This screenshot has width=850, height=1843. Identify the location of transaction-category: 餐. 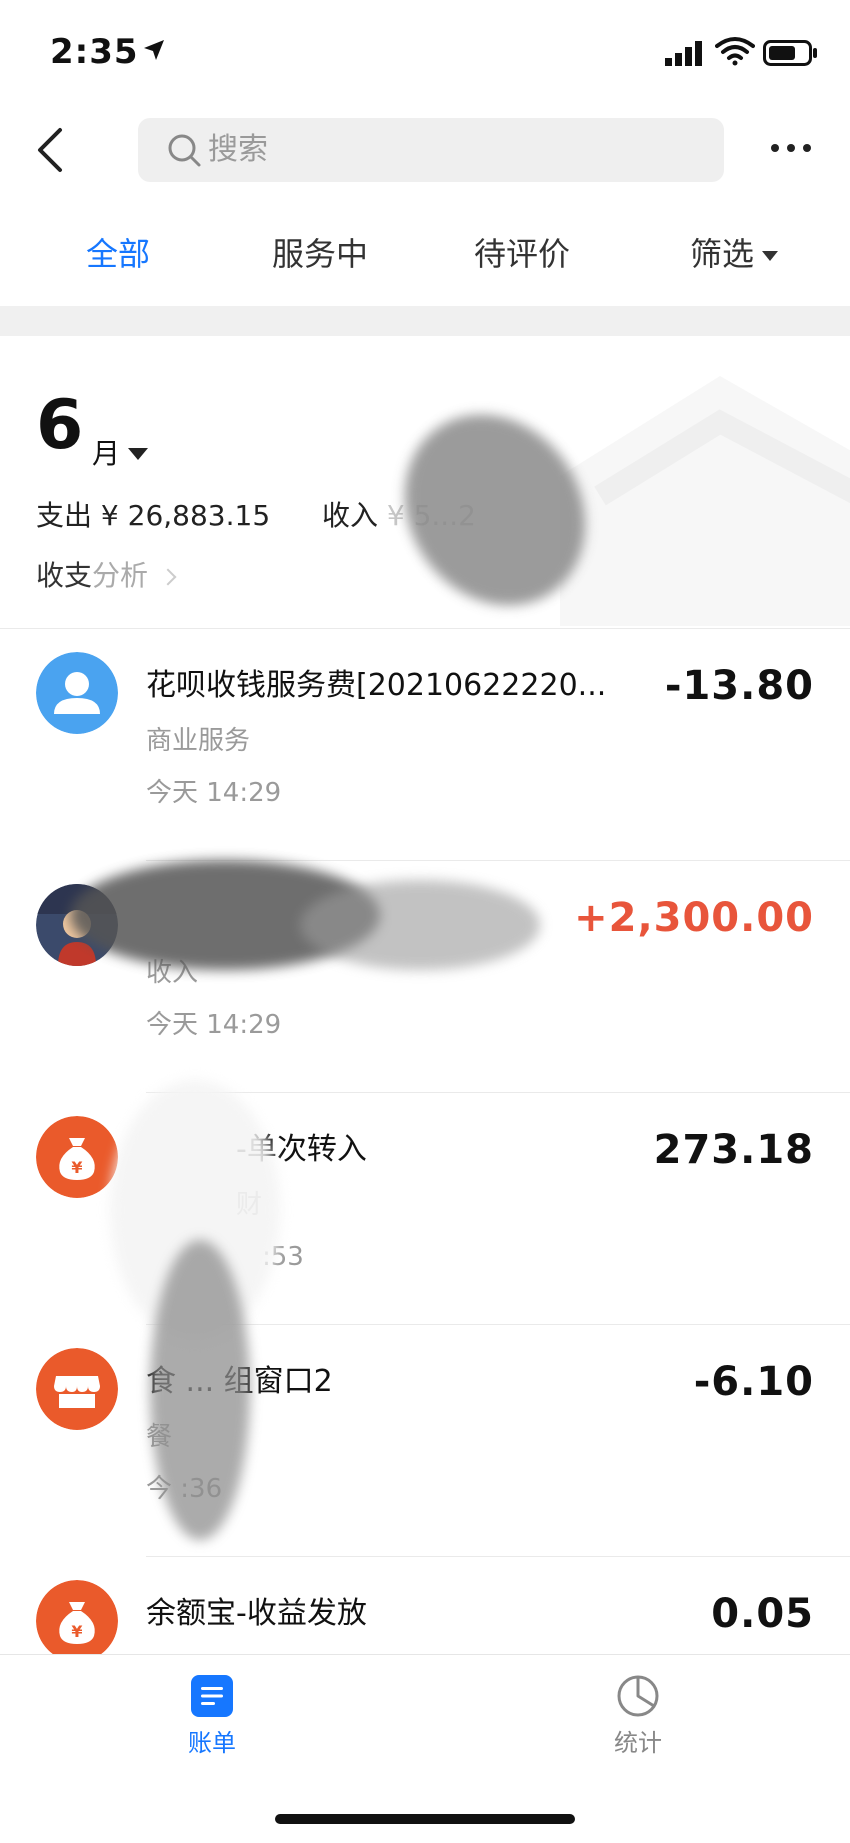
(159, 1437).